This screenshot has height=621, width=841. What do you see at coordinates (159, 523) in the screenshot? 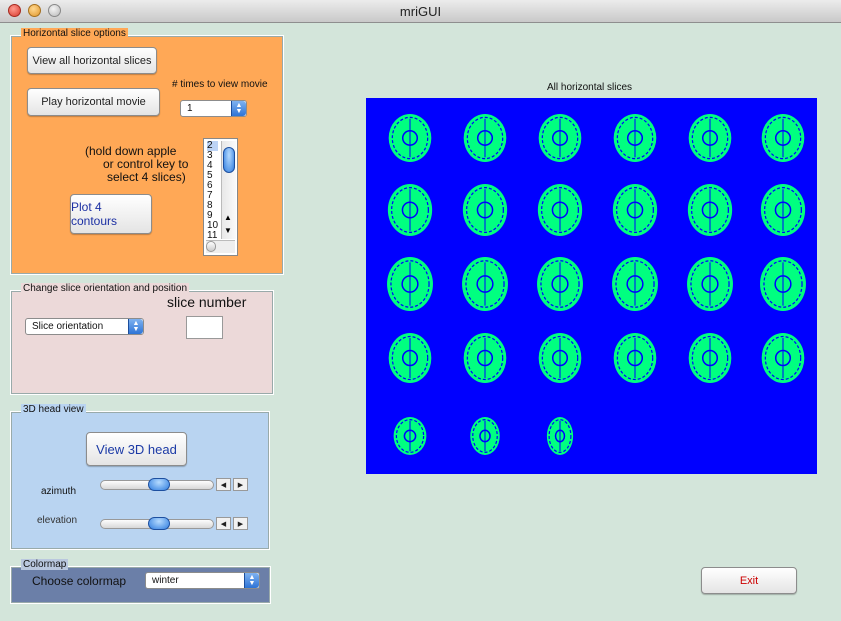
I see `elevation-slider-thumb` at bounding box center [159, 523].